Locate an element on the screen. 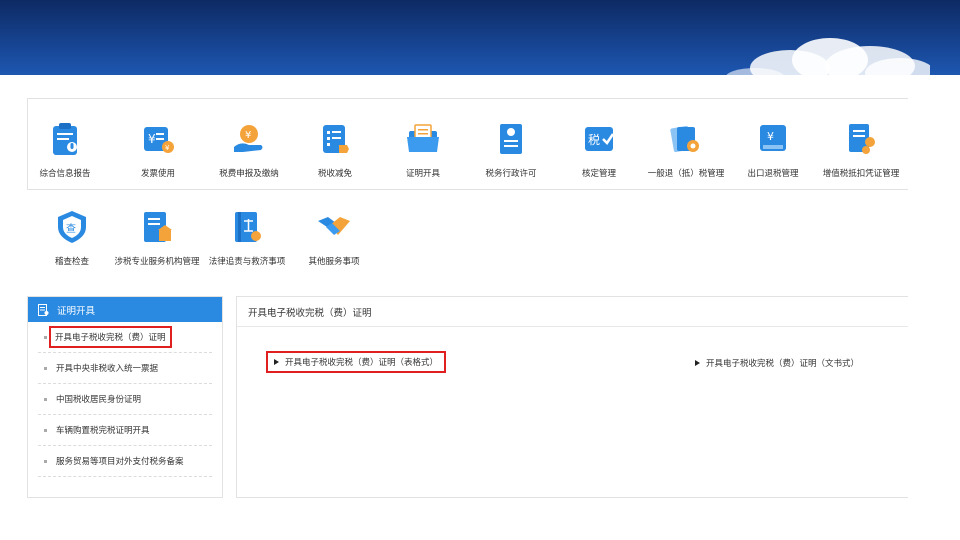  service-tile-inspection: 查 稽查检查 is located at coordinates (72, 238).